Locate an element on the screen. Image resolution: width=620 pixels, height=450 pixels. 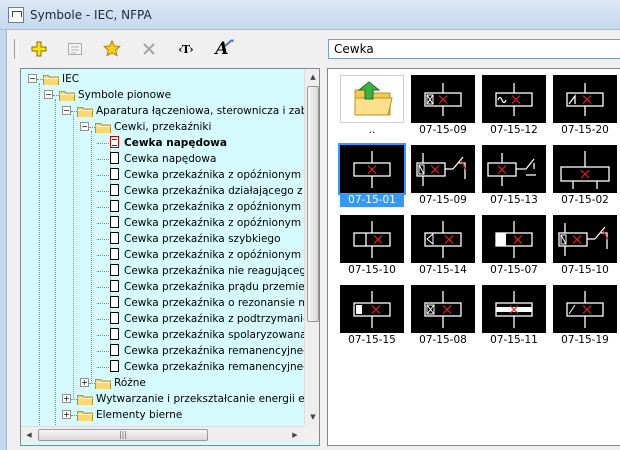
folder-icon is located at coordinates (85, 112).